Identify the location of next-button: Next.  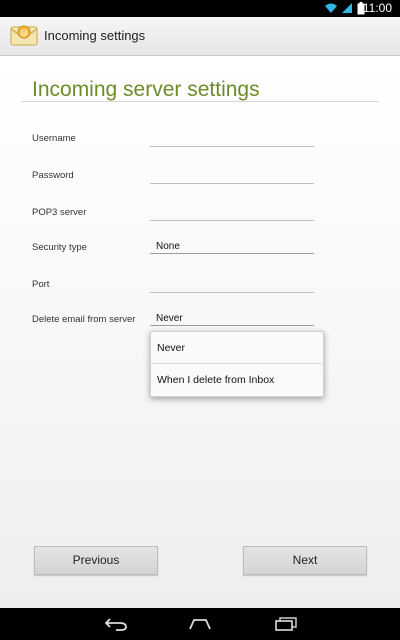
(305, 560).